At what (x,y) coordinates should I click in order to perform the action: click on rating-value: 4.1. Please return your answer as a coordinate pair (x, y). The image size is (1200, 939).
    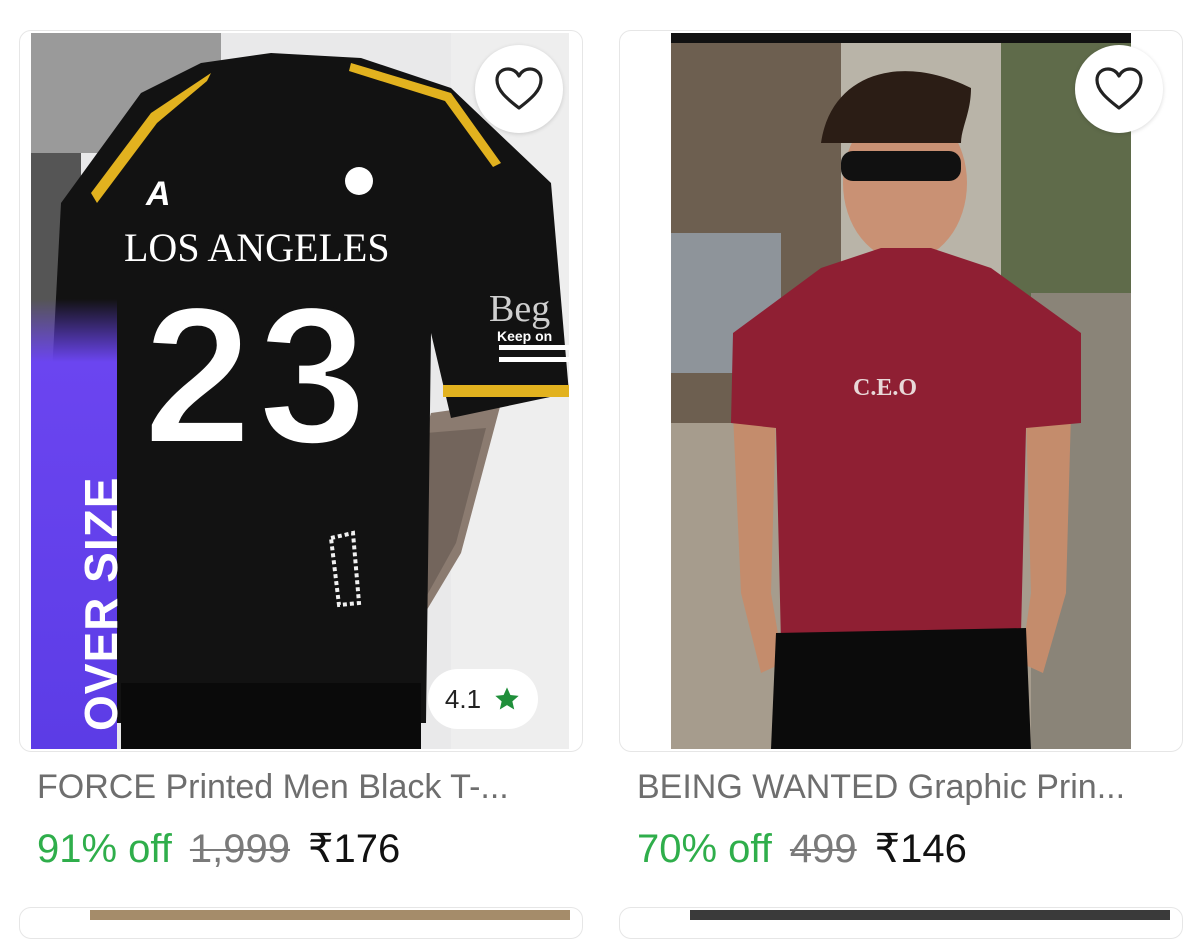
    Looking at the image, I should click on (463, 698).